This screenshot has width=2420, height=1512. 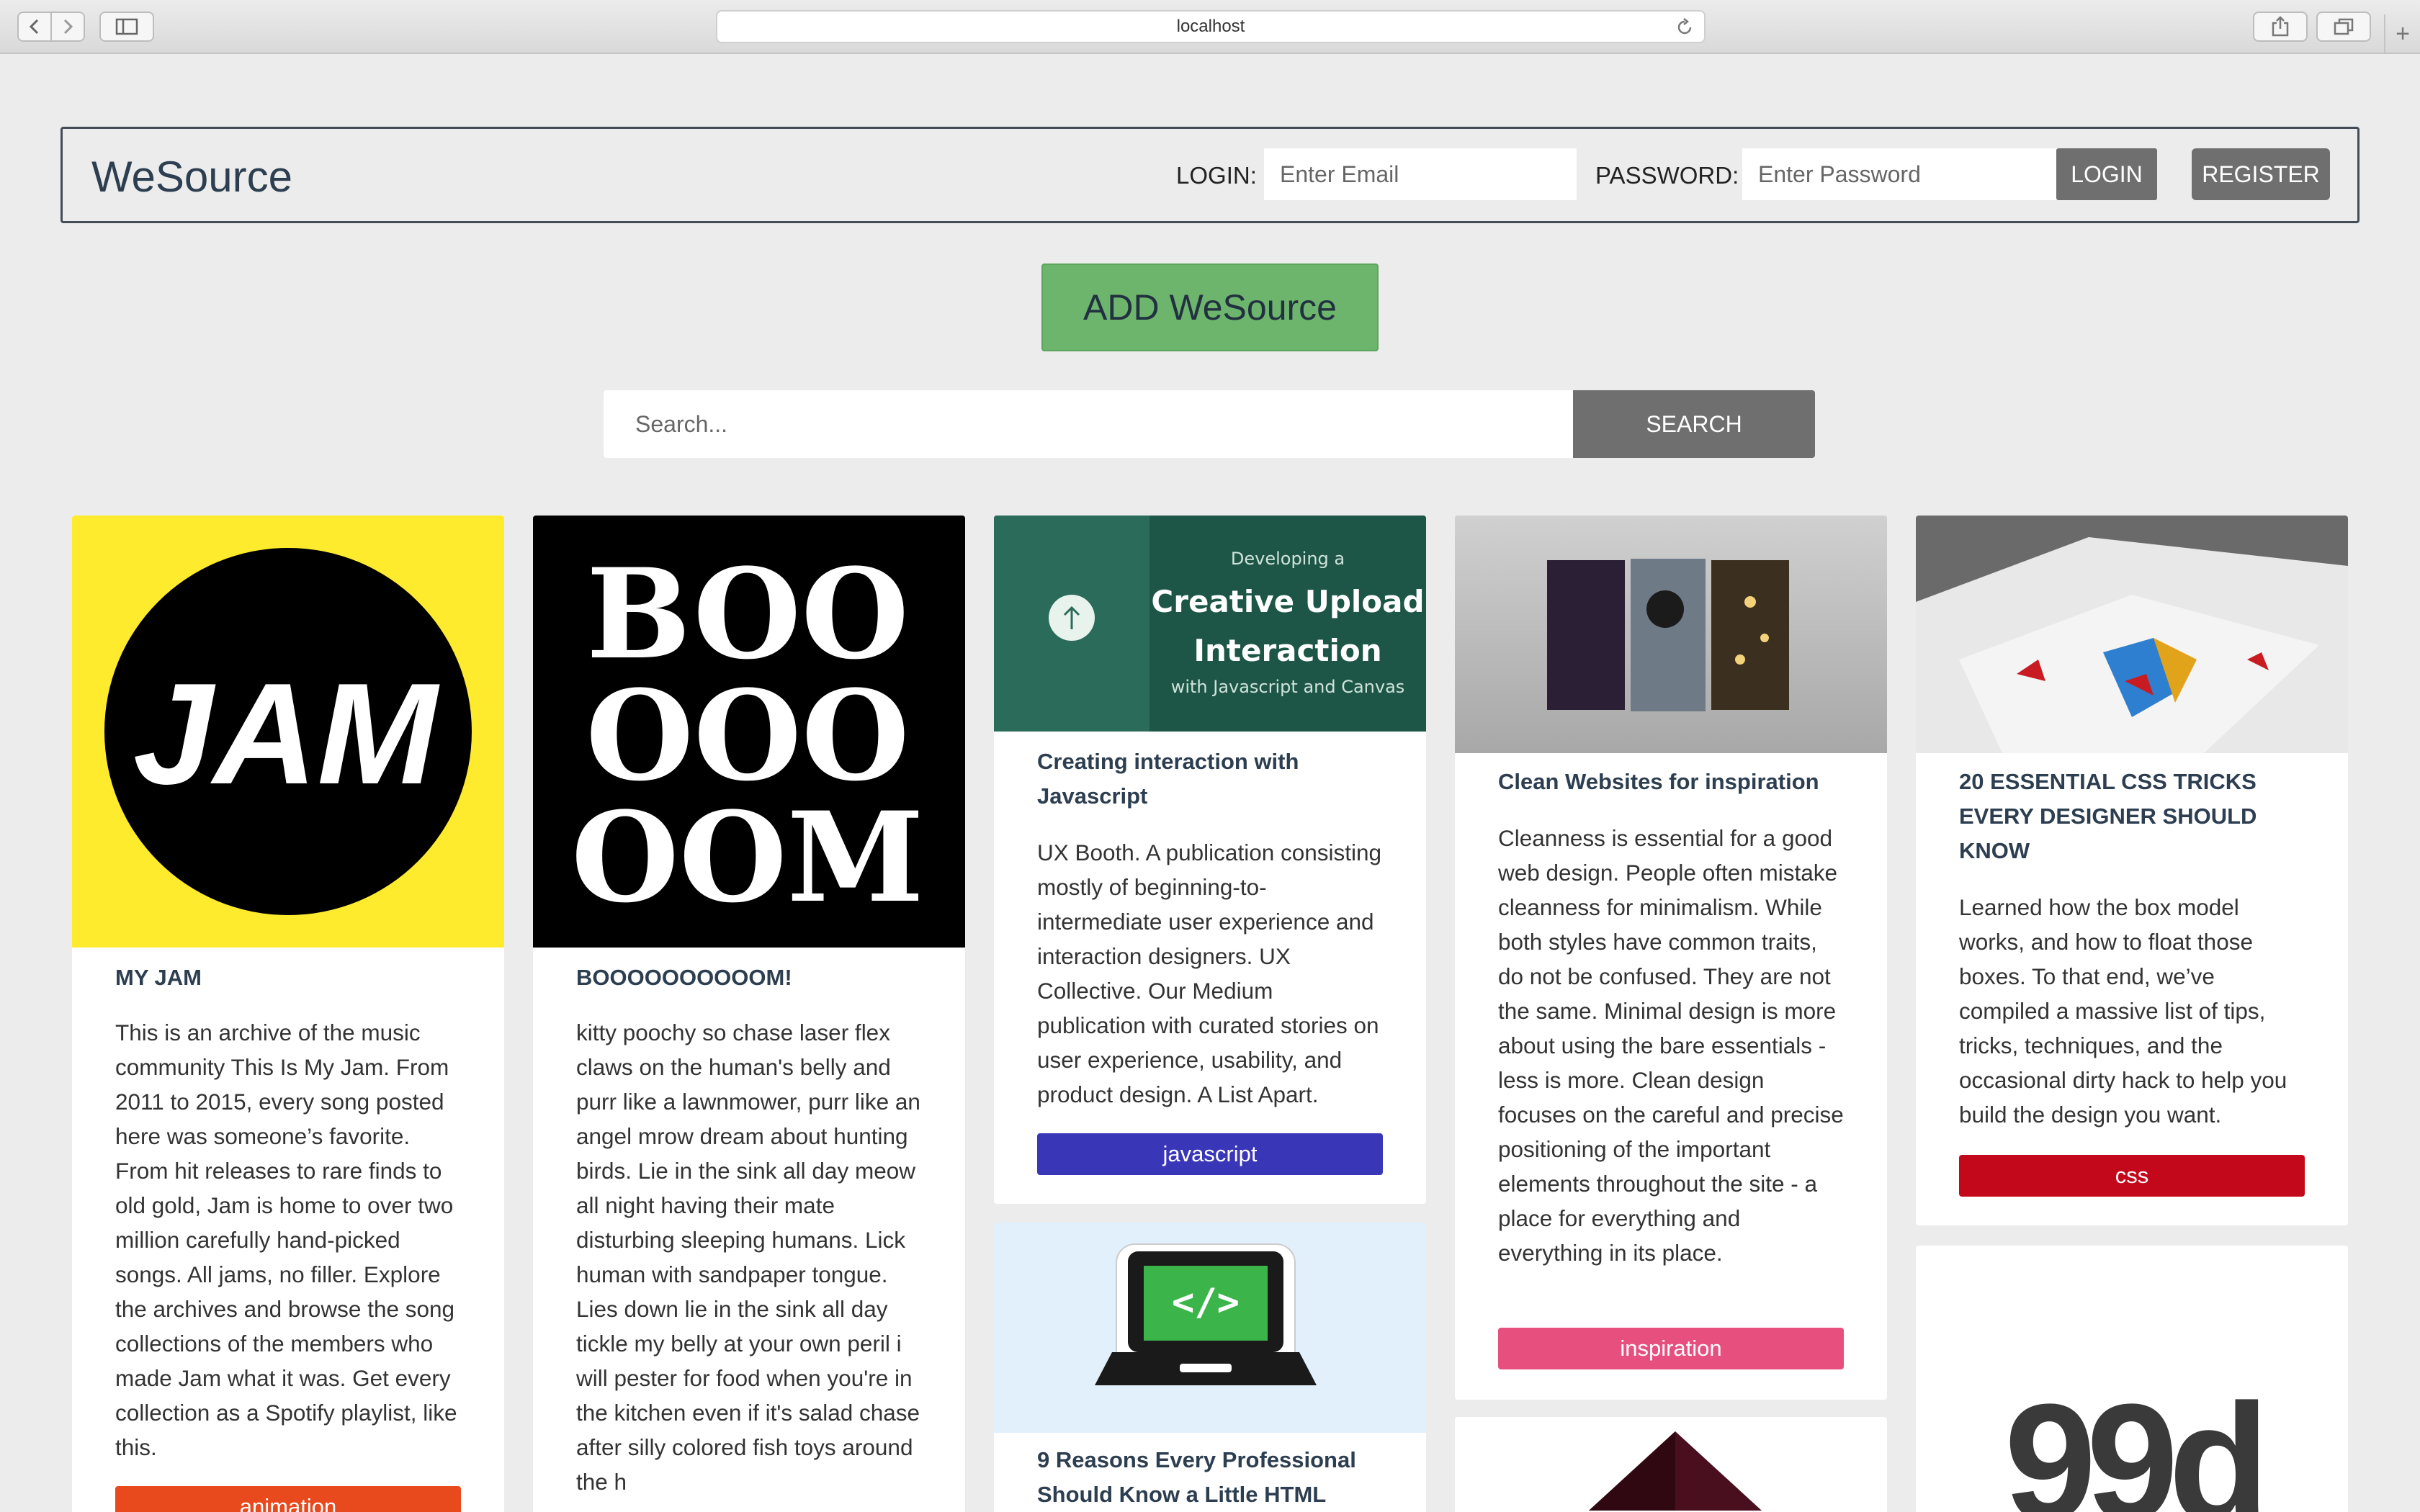 I want to click on forward-icon, so click(x=68, y=27).